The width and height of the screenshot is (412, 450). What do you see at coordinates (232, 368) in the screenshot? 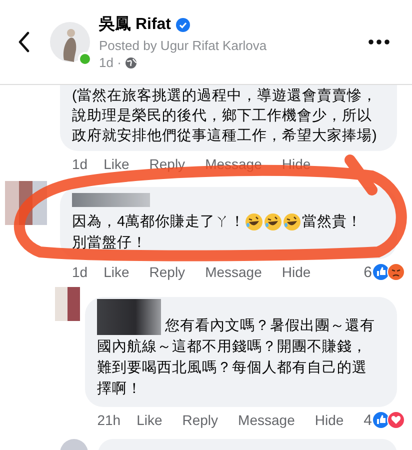
I see `comment-text: 難到要喝西北風嗎？每個人都有自己的選` at bounding box center [232, 368].